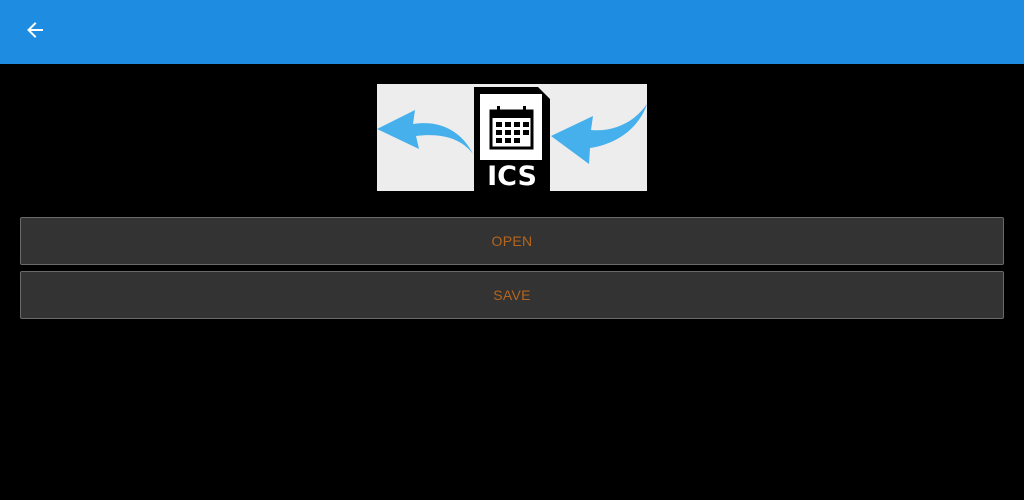  I want to click on save-button: SAVE, so click(512, 295).